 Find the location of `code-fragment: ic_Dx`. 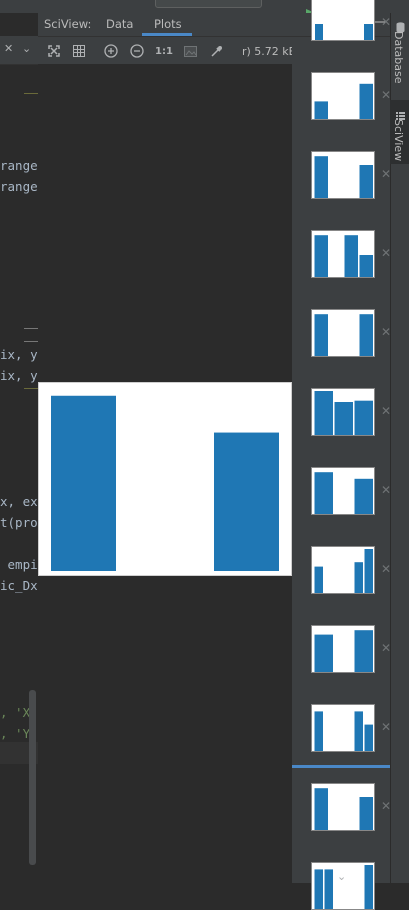

code-fragment: ic_Dx is located at coordinates (19, 585).